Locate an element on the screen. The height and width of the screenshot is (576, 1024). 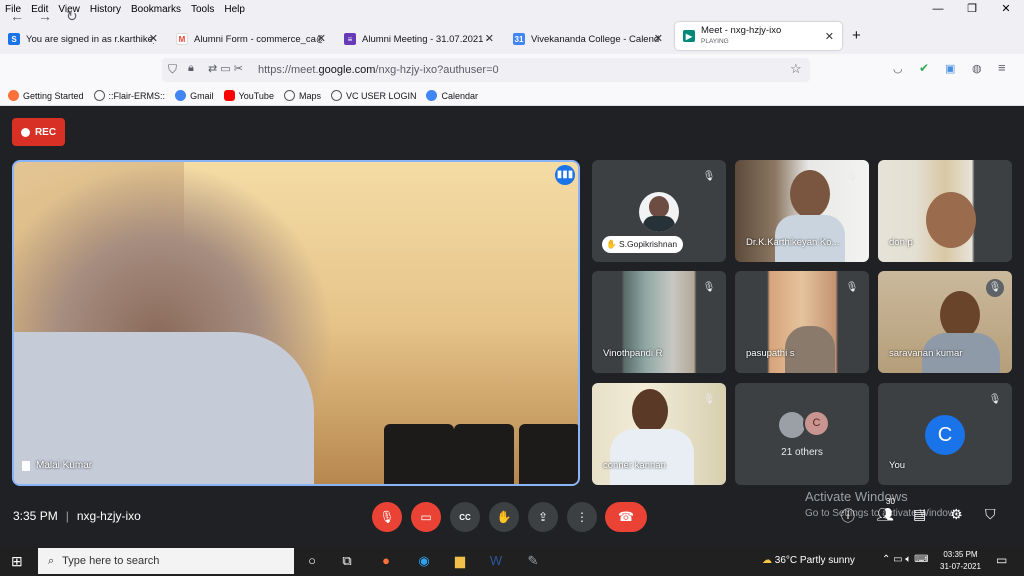
camera-off-icon: ▭ is located at coordinates (426, 517).